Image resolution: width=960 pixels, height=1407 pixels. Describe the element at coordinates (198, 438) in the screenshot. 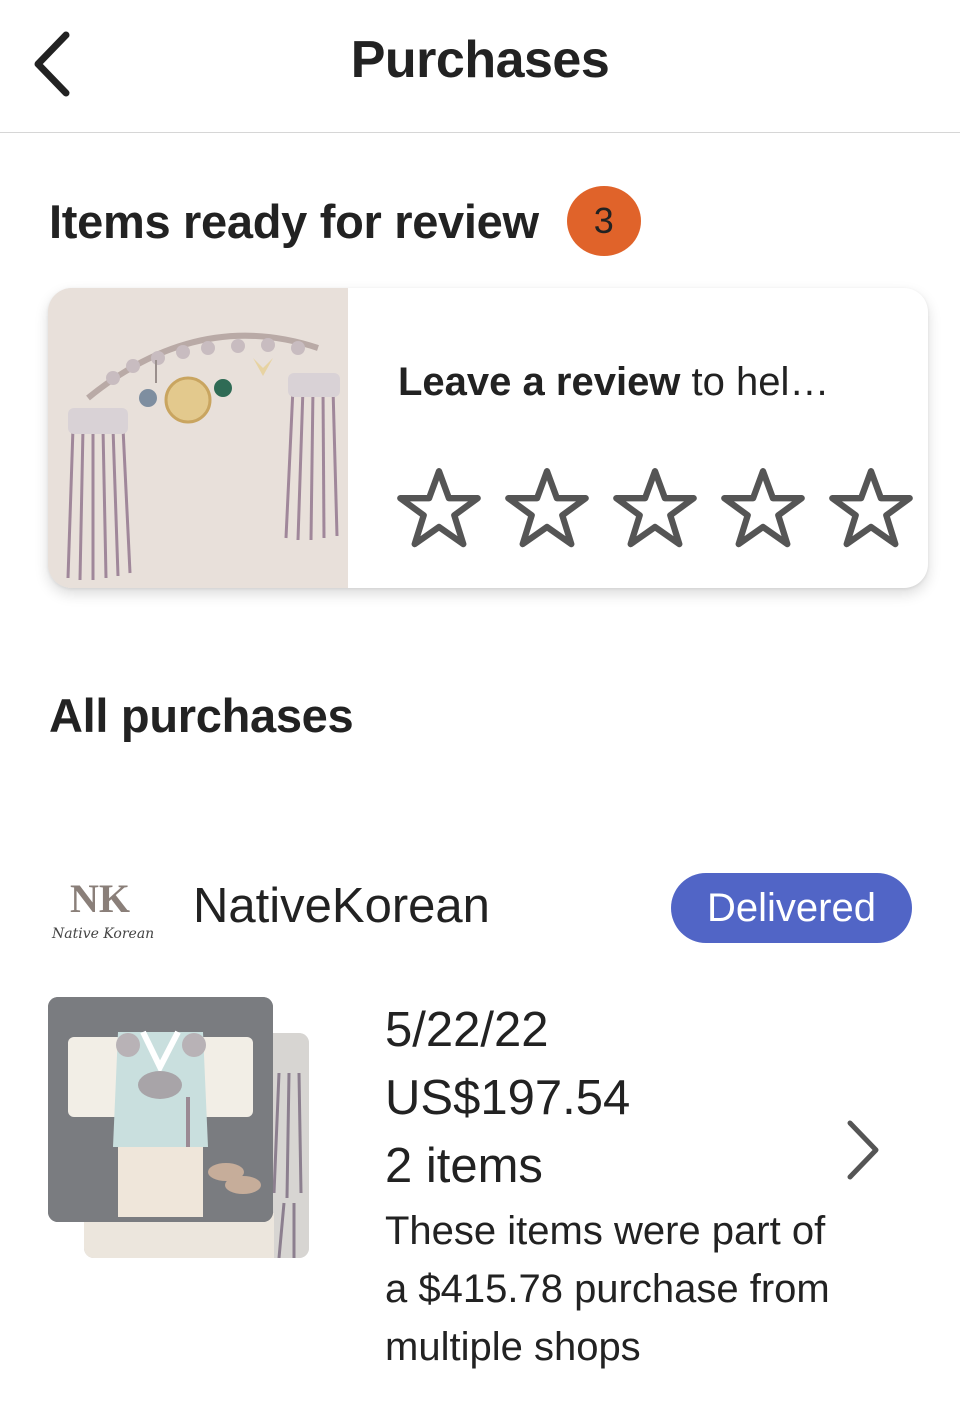

I see `review-product-image` at that location.